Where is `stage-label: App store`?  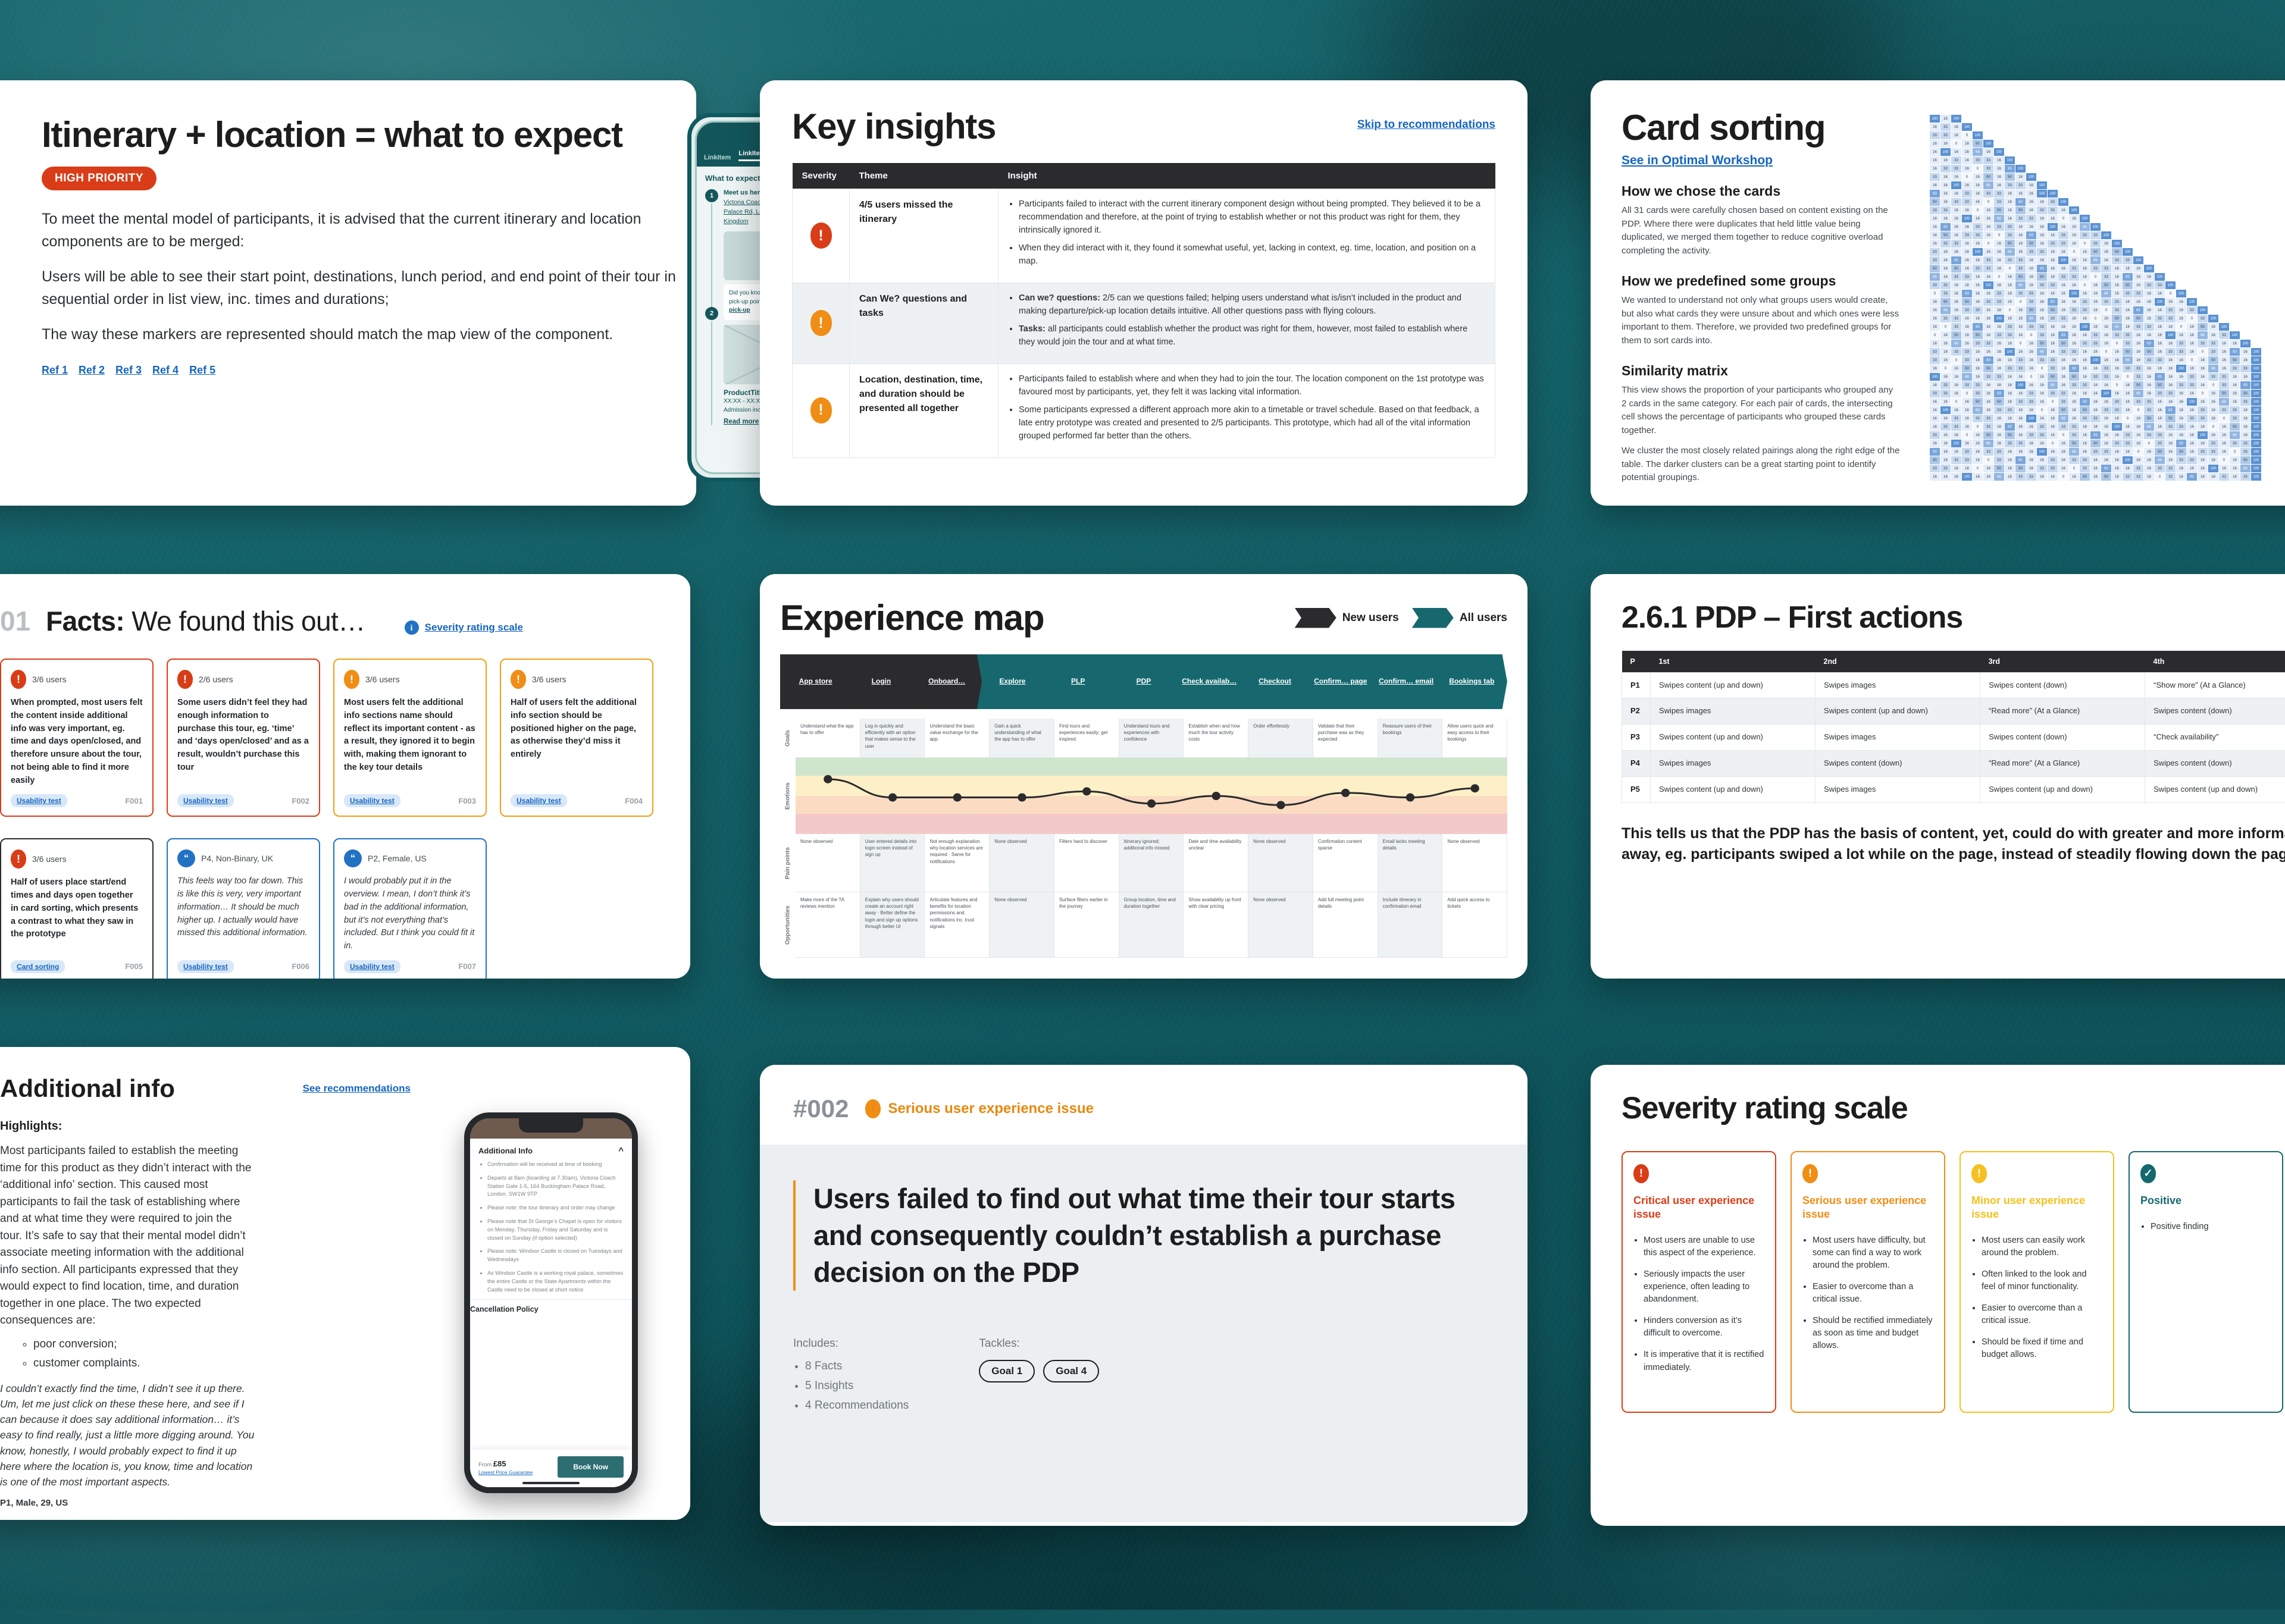 stage-label: App store is located at coordinates (816, 681).